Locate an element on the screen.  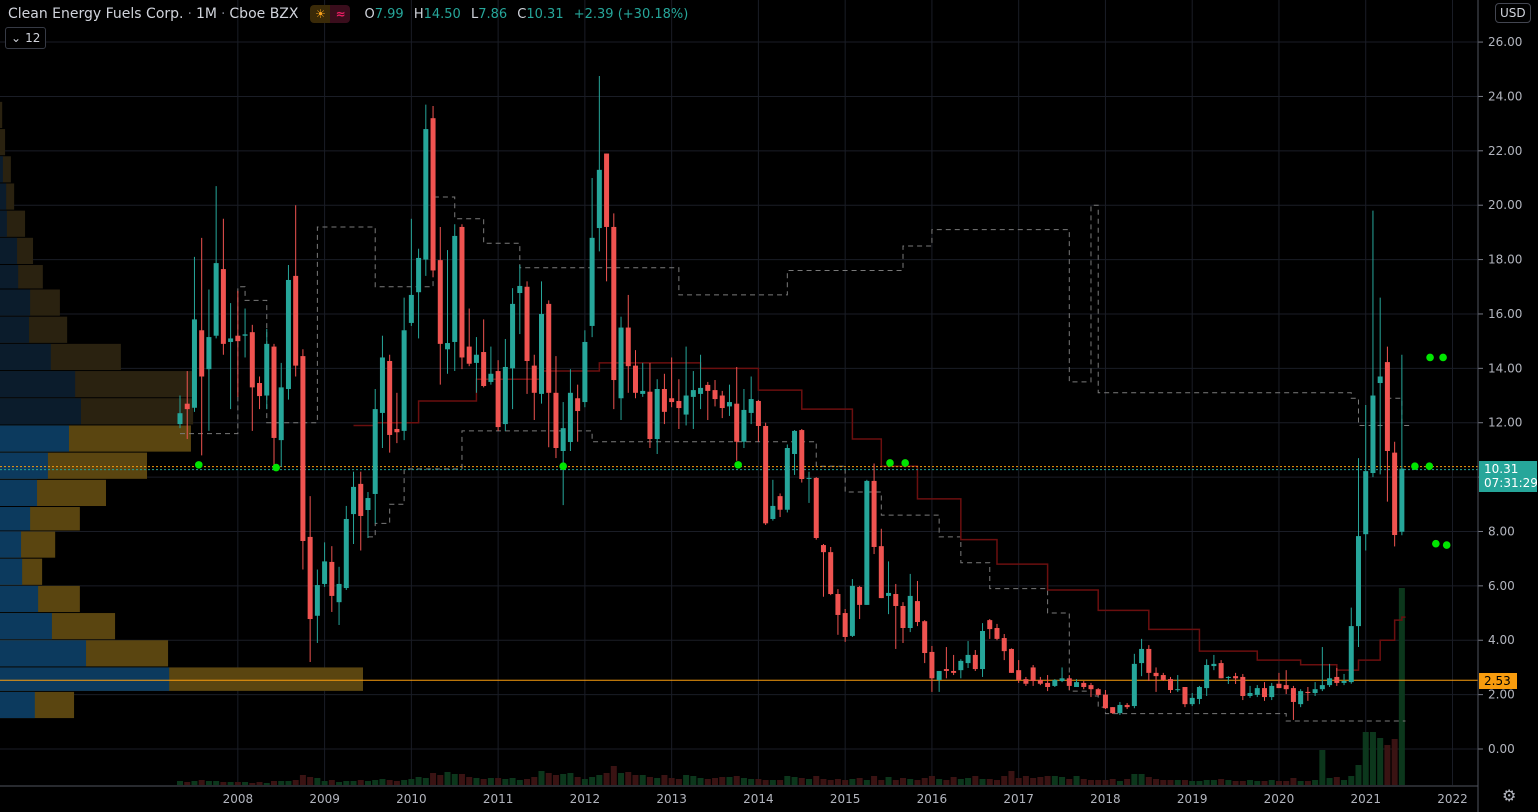
y-tick-label: 4.00 is located at coordinates (1501, 640).